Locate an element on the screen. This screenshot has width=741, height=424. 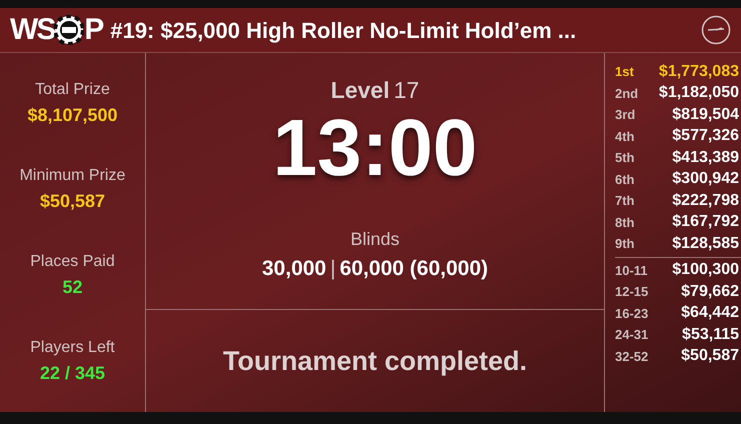
prize-amount: $1,182,050 is located at coordinates (698, 93).